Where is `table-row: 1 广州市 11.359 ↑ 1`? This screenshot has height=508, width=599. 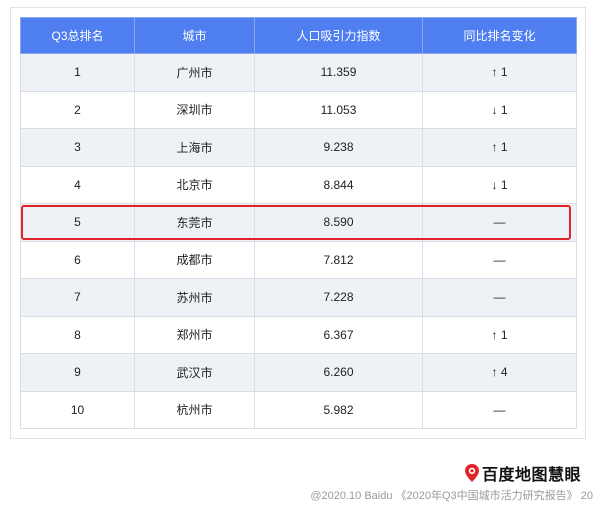
table-row: 1 广州市 11.359 ↑ 1 is located at coordinates (298, 72).